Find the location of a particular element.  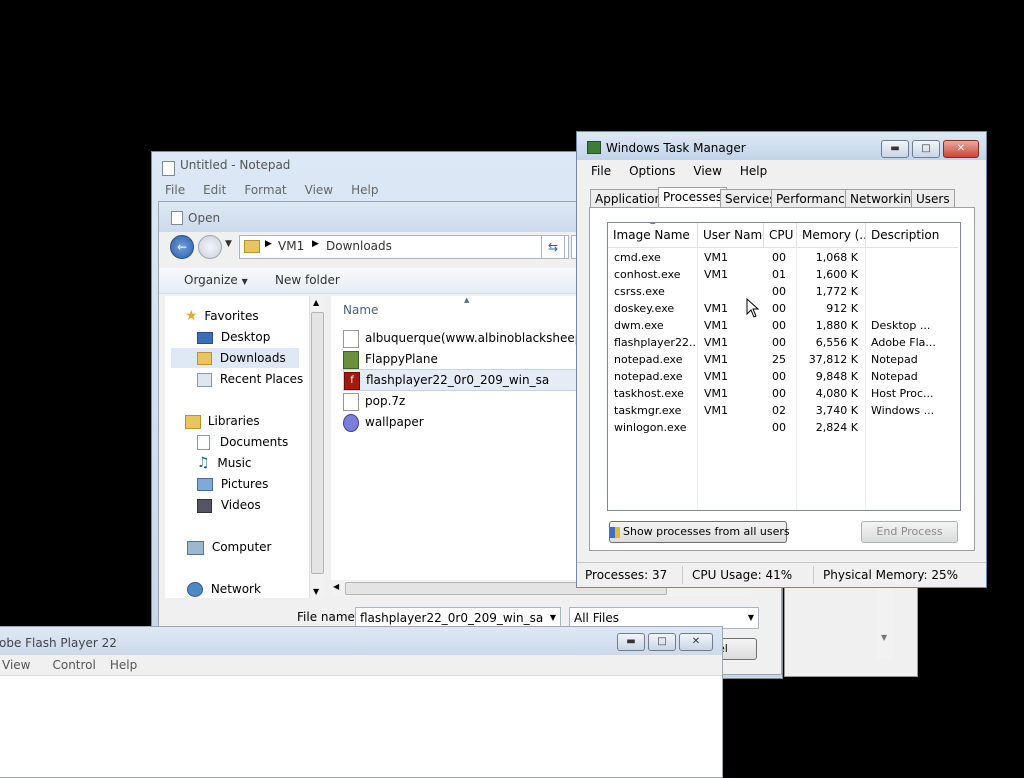

forward-button is located at coordinates (210, 247).